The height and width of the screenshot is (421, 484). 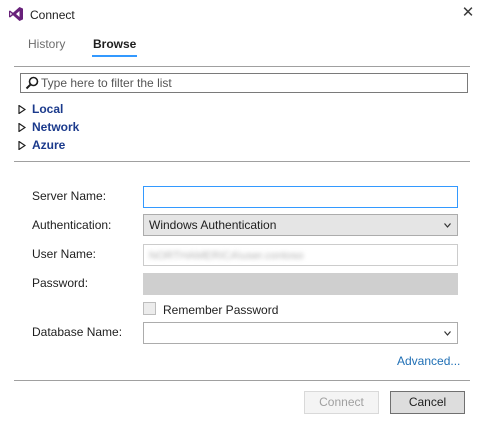 What do you see at coordinates (32, 83) in the screenshot?
I see `search-icon` at bounding box center [32, 83].